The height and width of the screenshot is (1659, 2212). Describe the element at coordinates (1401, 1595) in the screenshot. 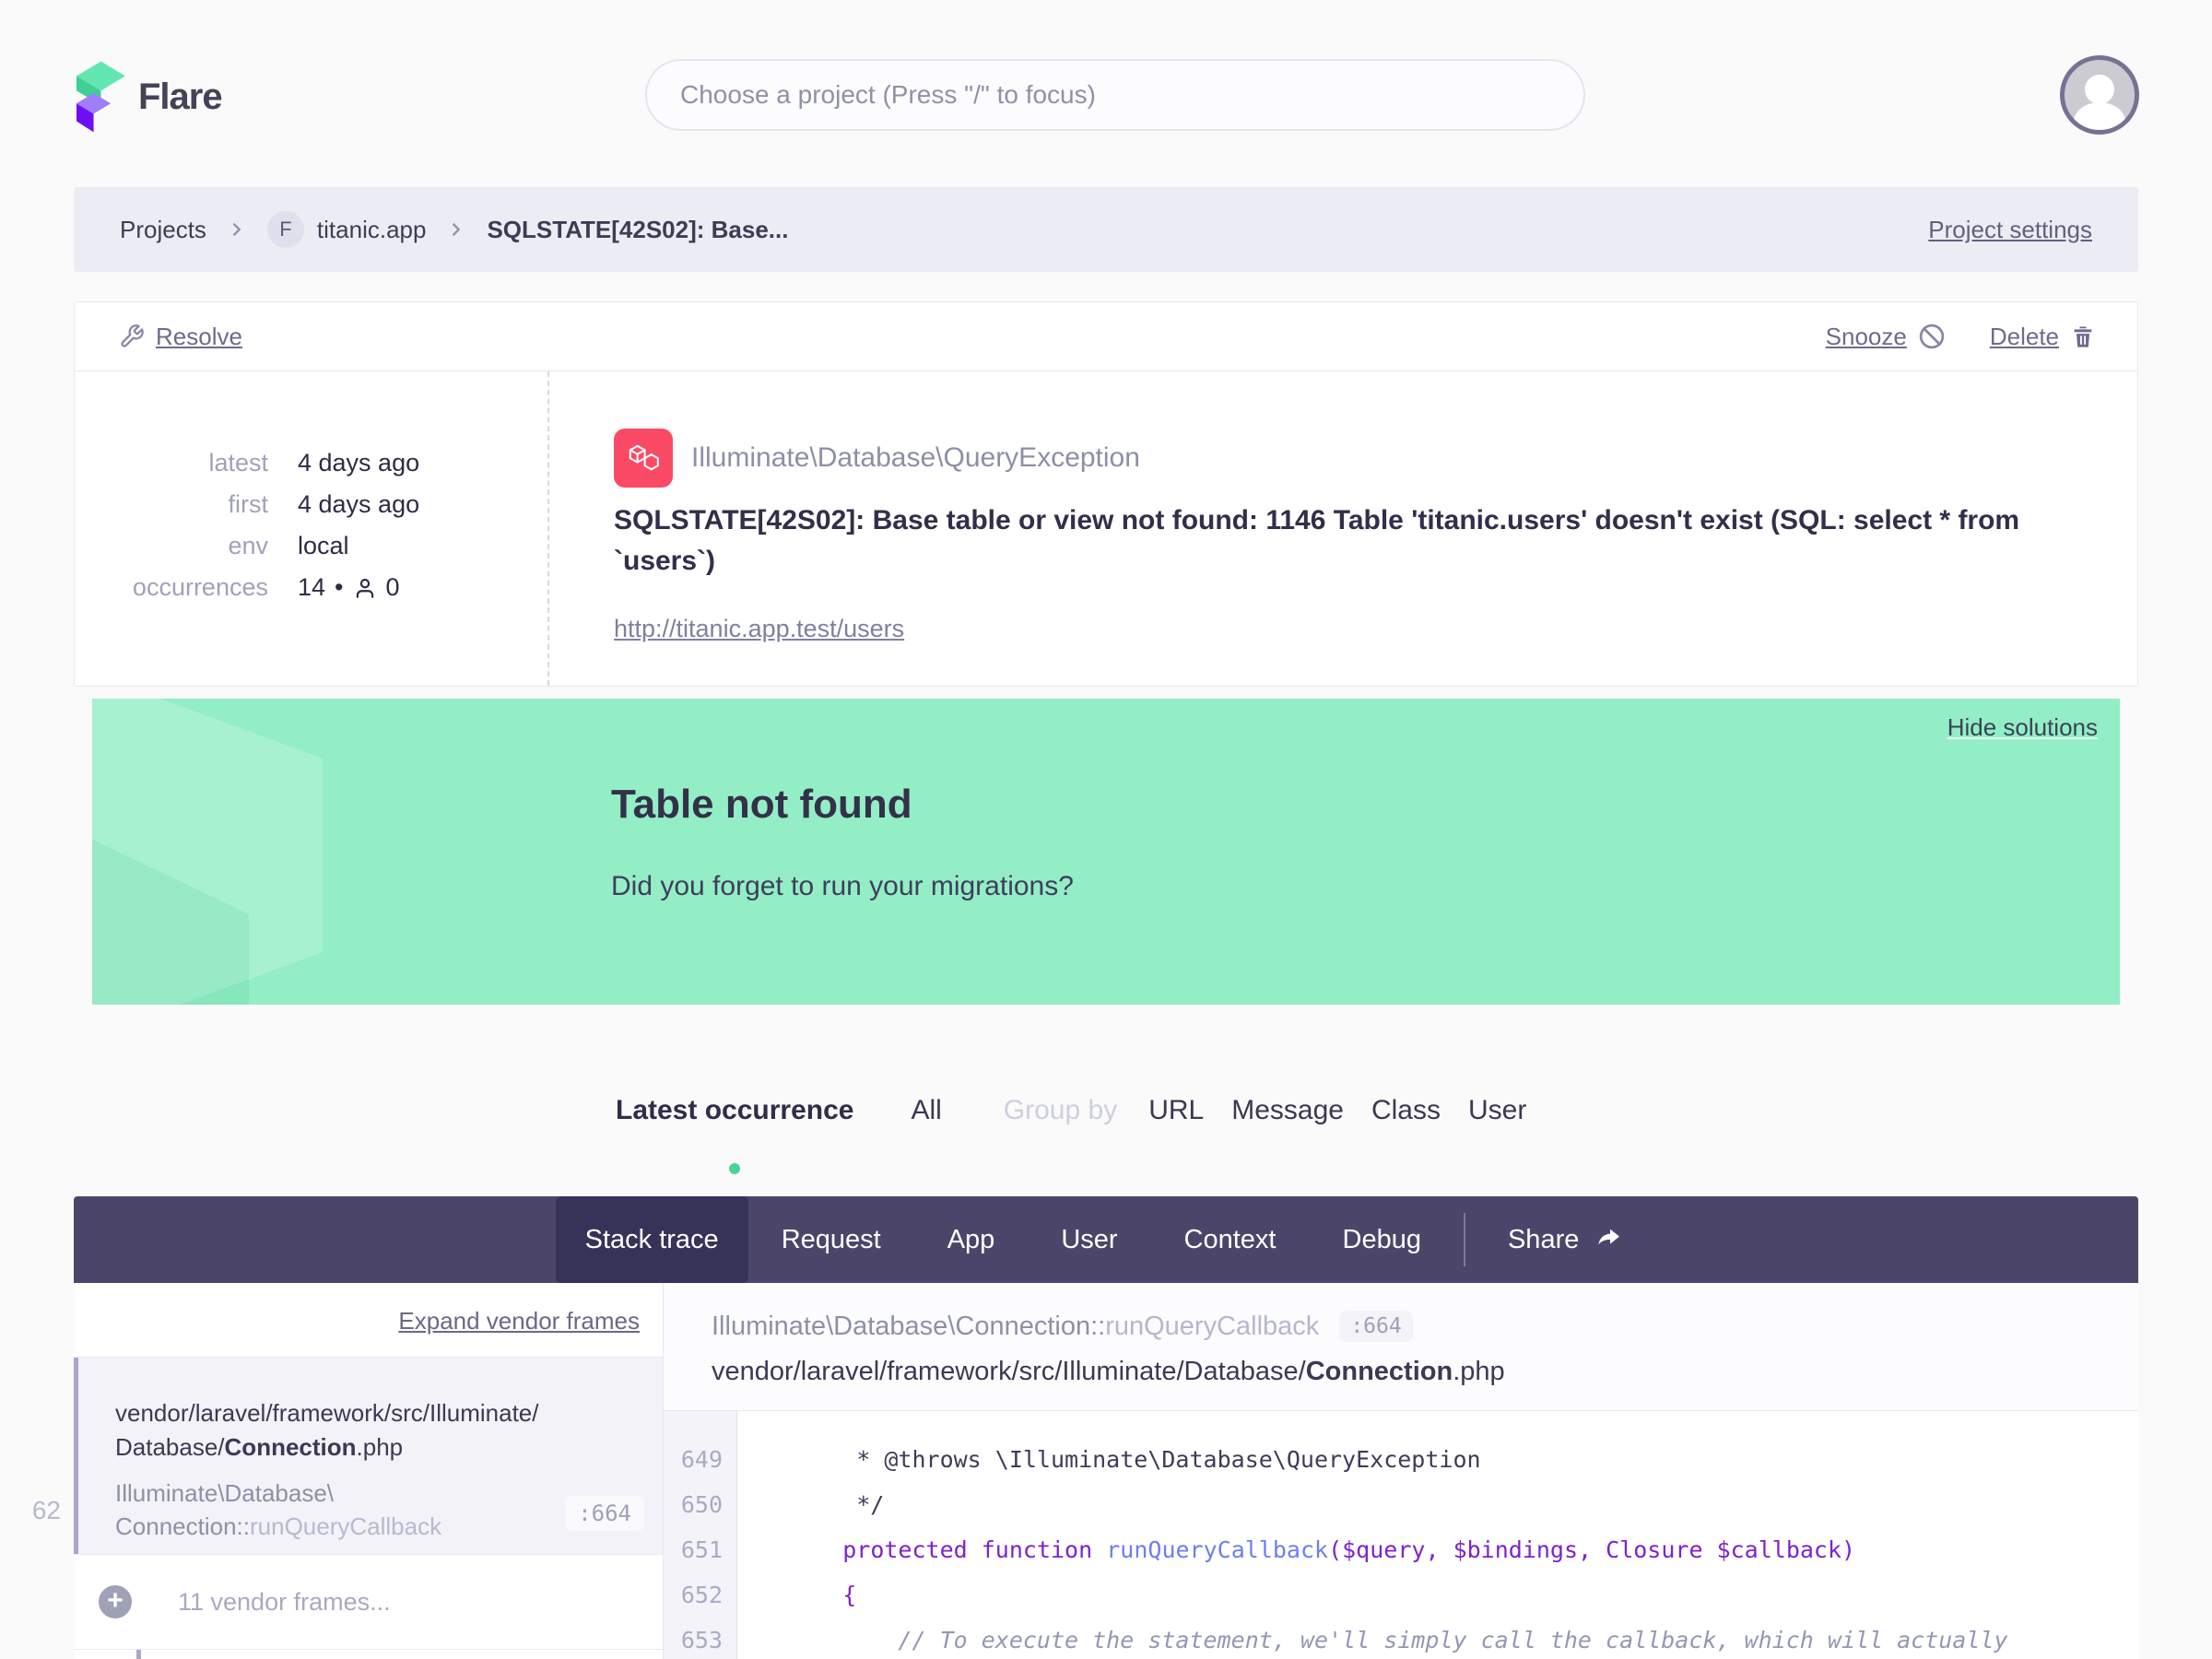

I see `code-line: 652 {` at that location.